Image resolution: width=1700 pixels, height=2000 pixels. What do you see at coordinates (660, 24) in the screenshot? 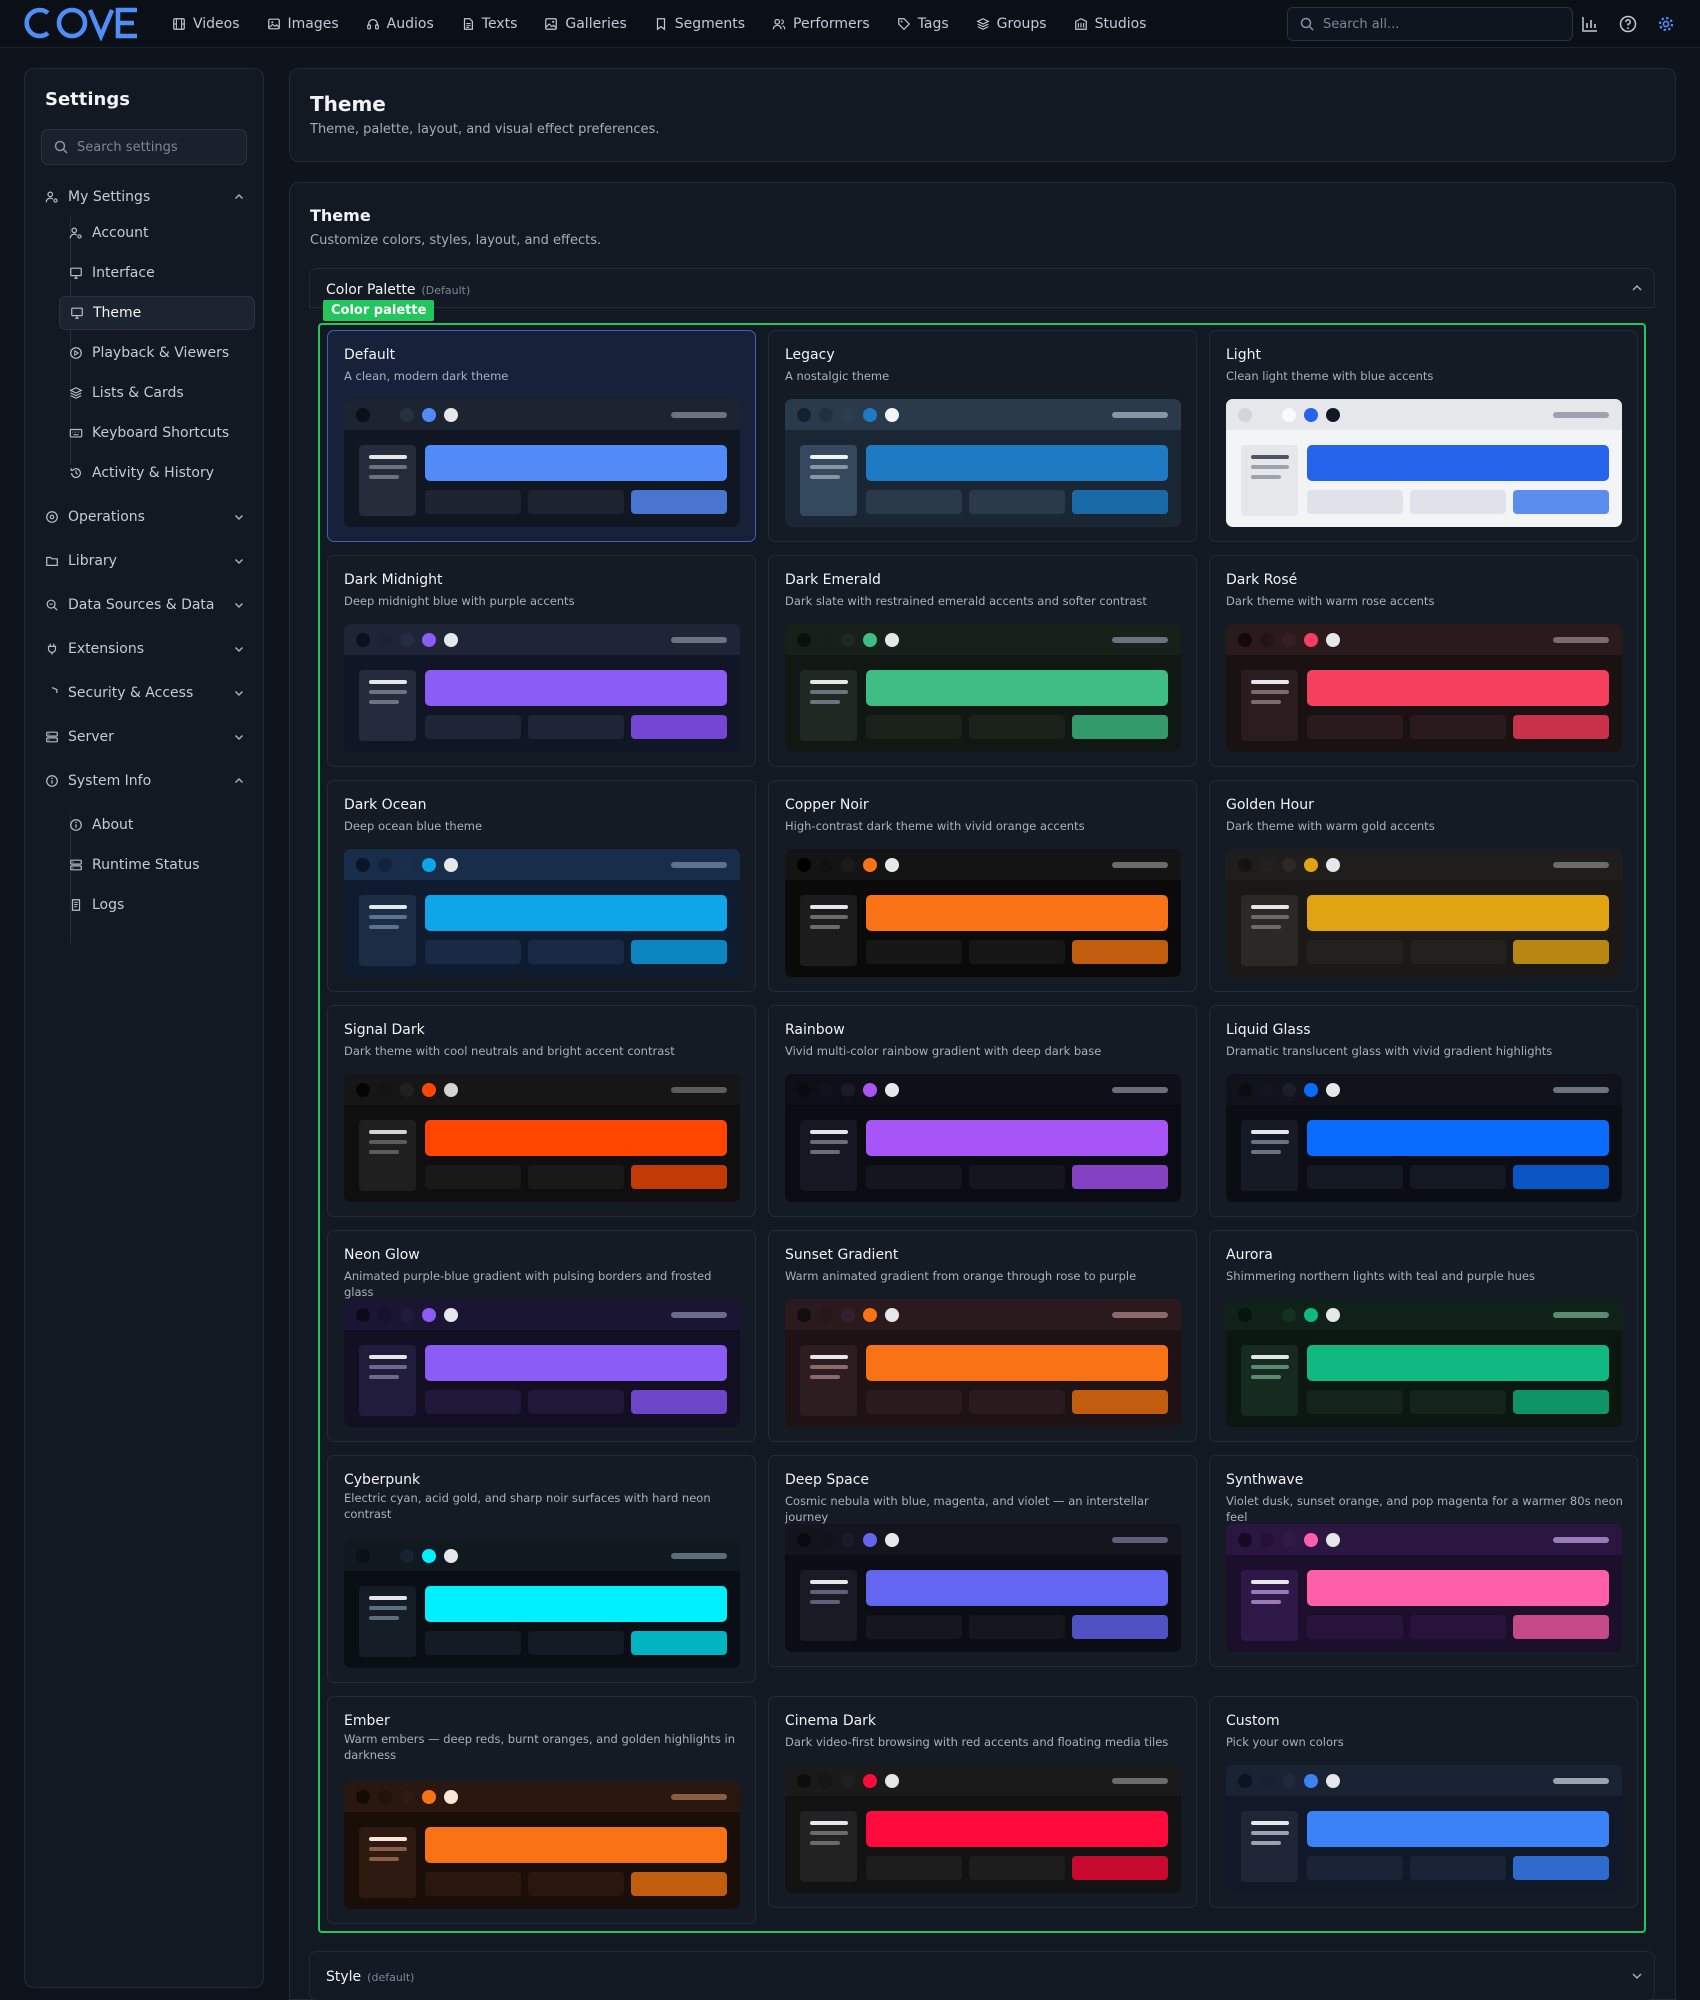
I see `bookmark-icon` at bounding box center [660, 24].